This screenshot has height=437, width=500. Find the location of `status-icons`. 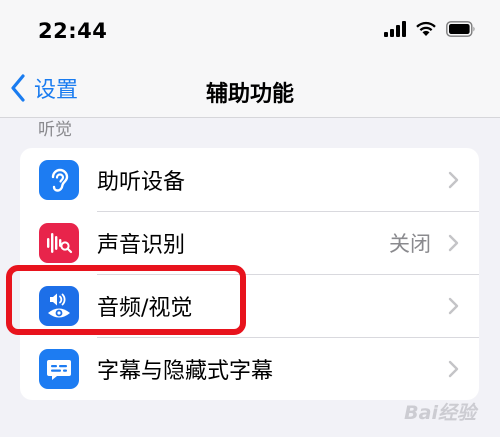

status-icons is located at coordinates (430, 31).